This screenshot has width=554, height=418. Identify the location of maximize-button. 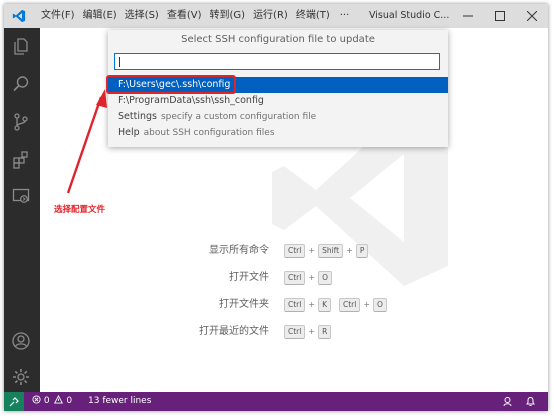
(500, 16).